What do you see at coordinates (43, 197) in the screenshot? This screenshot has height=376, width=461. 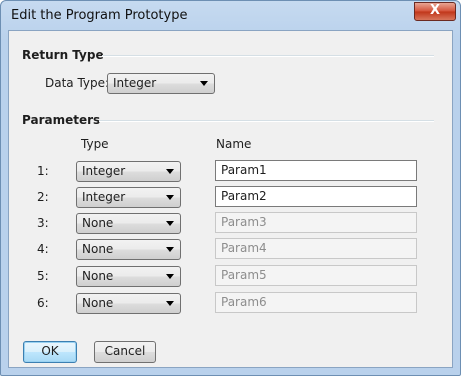 I see `param-index: 2:` at bounding box center [43, 197].